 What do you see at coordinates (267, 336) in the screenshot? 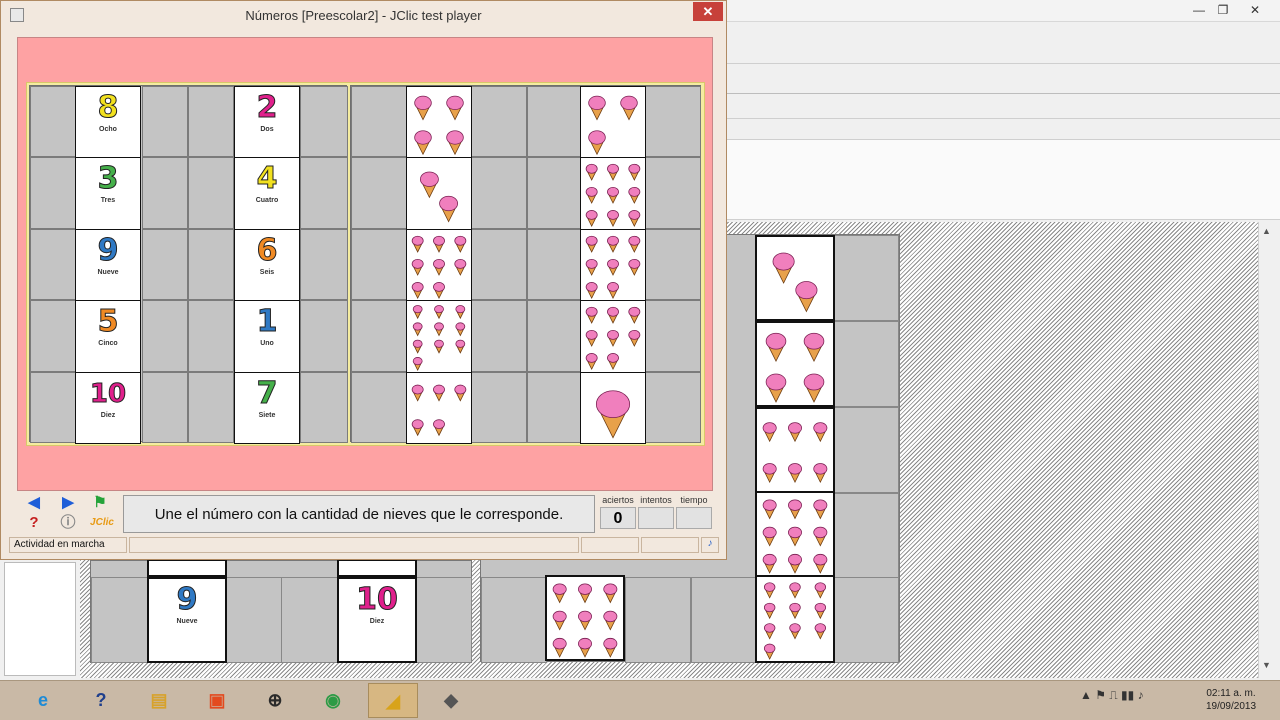
I see `number-card: 1 Uno` at bounding box center [267, 336].